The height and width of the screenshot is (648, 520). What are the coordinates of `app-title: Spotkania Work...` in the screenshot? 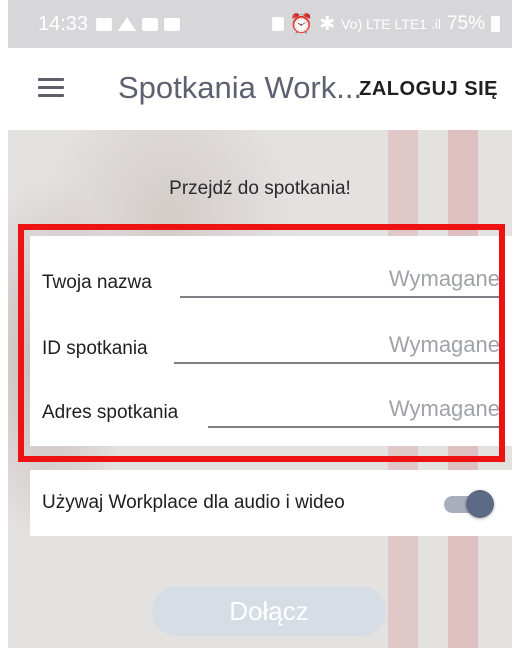 It's located at (240, 87).